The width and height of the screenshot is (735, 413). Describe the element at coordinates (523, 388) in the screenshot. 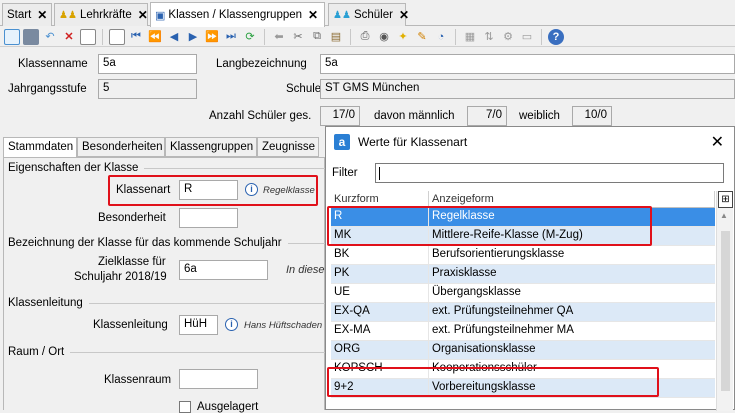

I see `table-row: 9+2 Vorbereitungsklasse` at that location.